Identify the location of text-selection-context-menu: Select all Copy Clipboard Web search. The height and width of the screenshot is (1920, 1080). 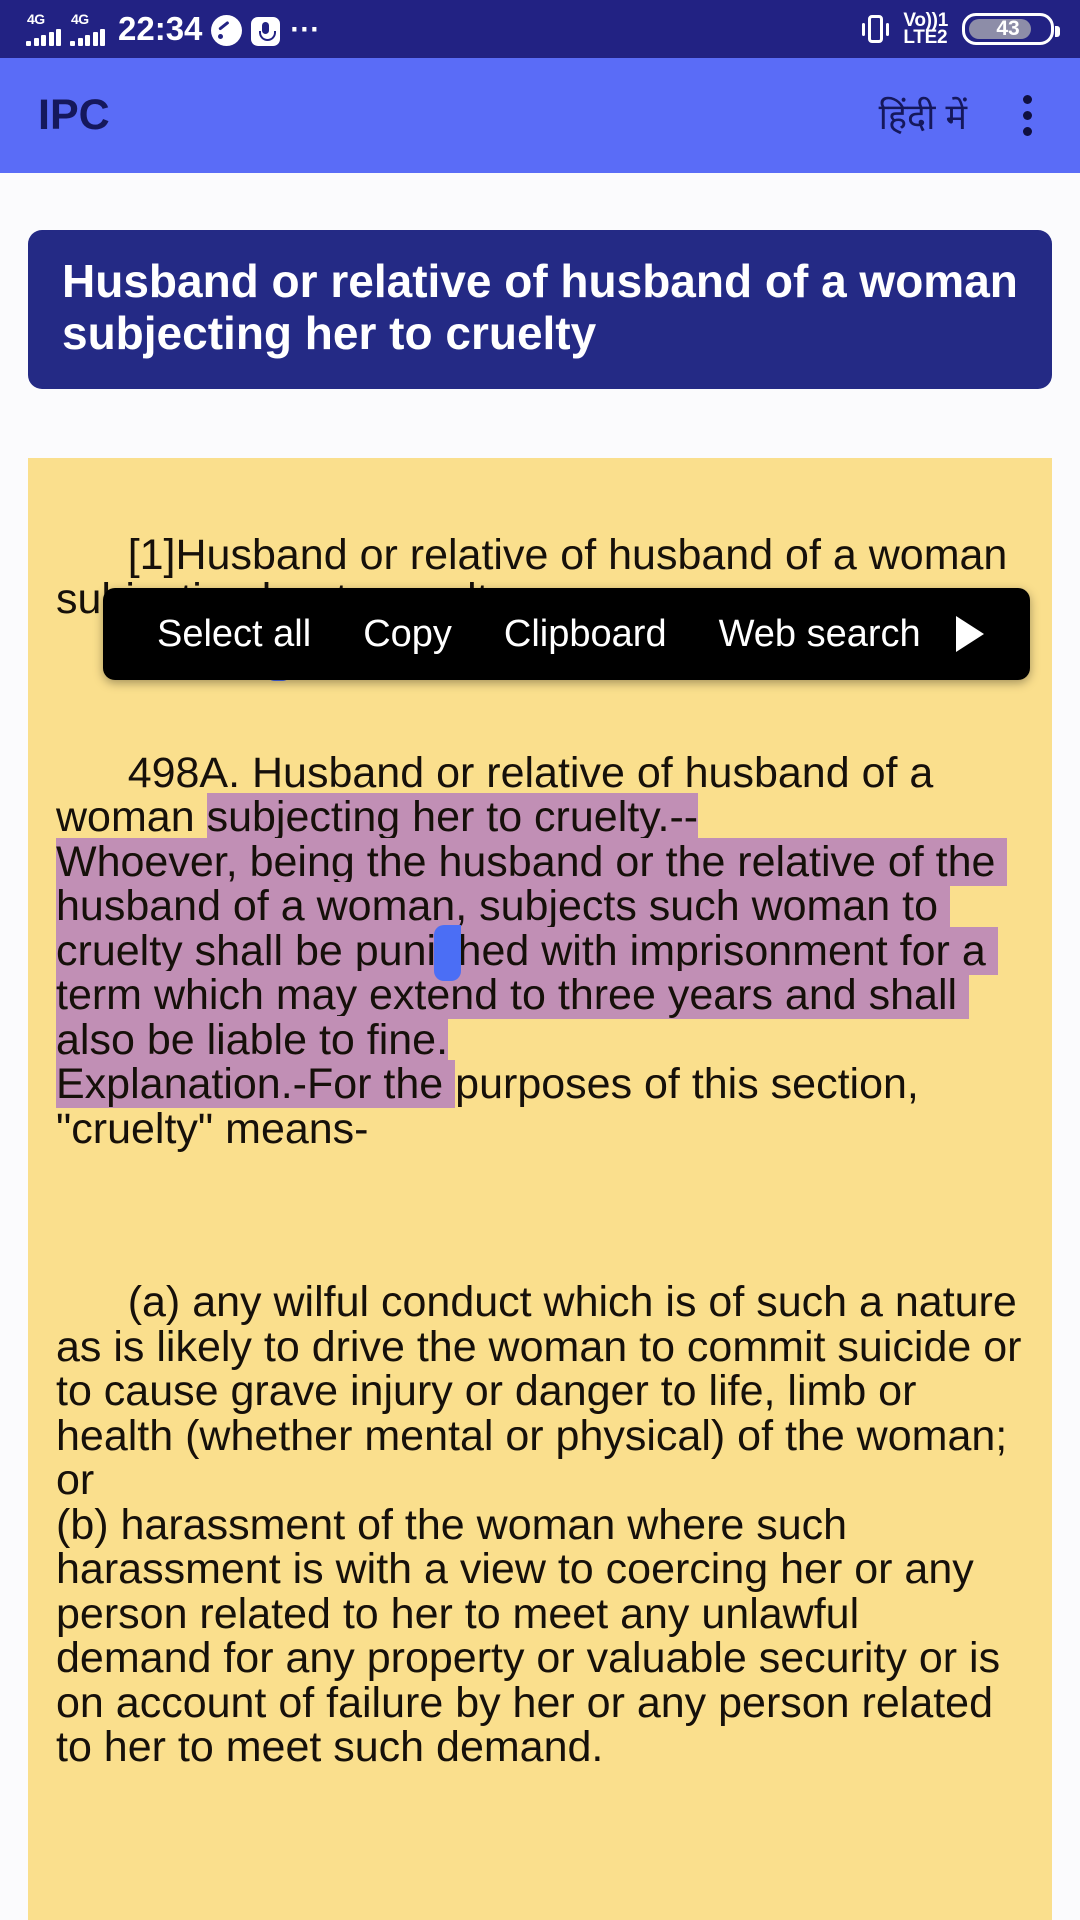
(566, 634).